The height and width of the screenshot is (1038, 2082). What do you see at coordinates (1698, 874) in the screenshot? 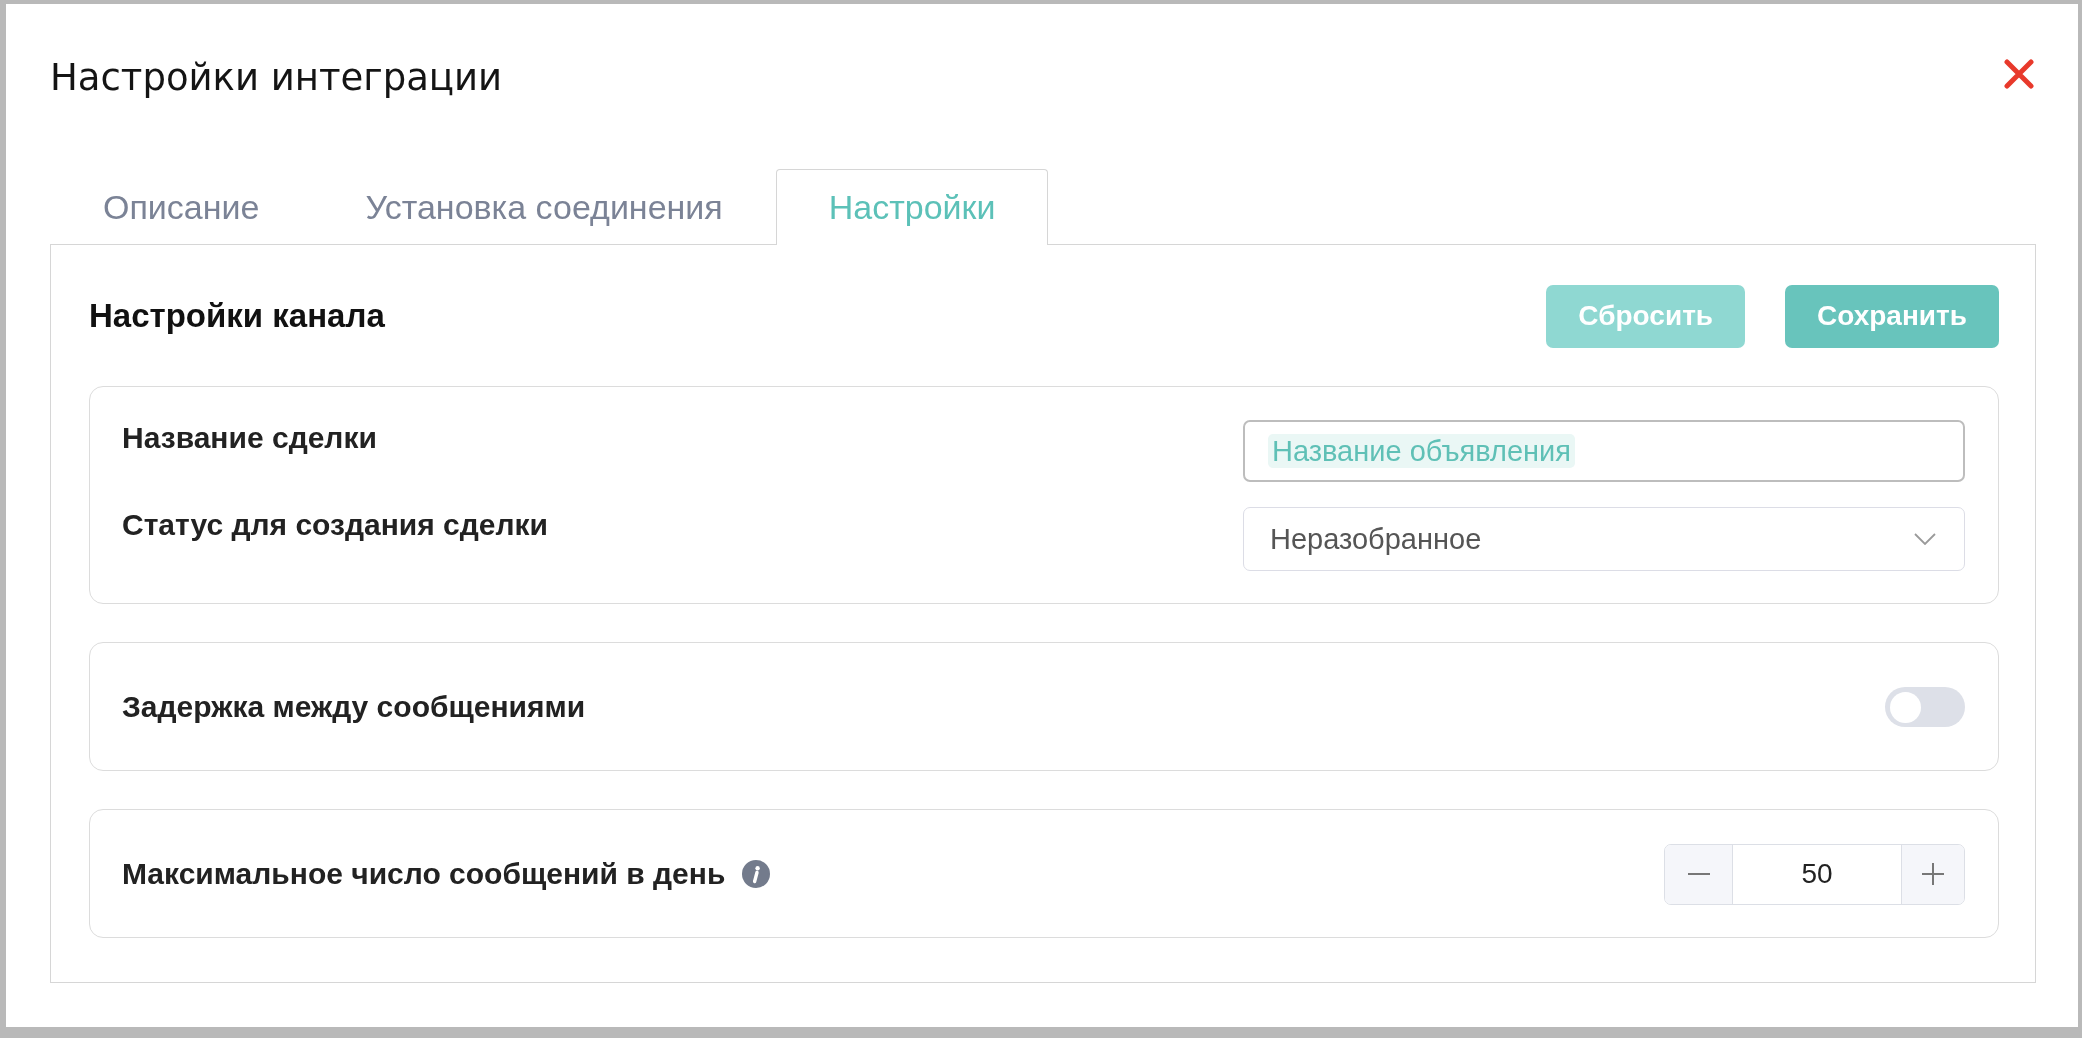
I see `minus-icon` at bounding box center [1698, 874].